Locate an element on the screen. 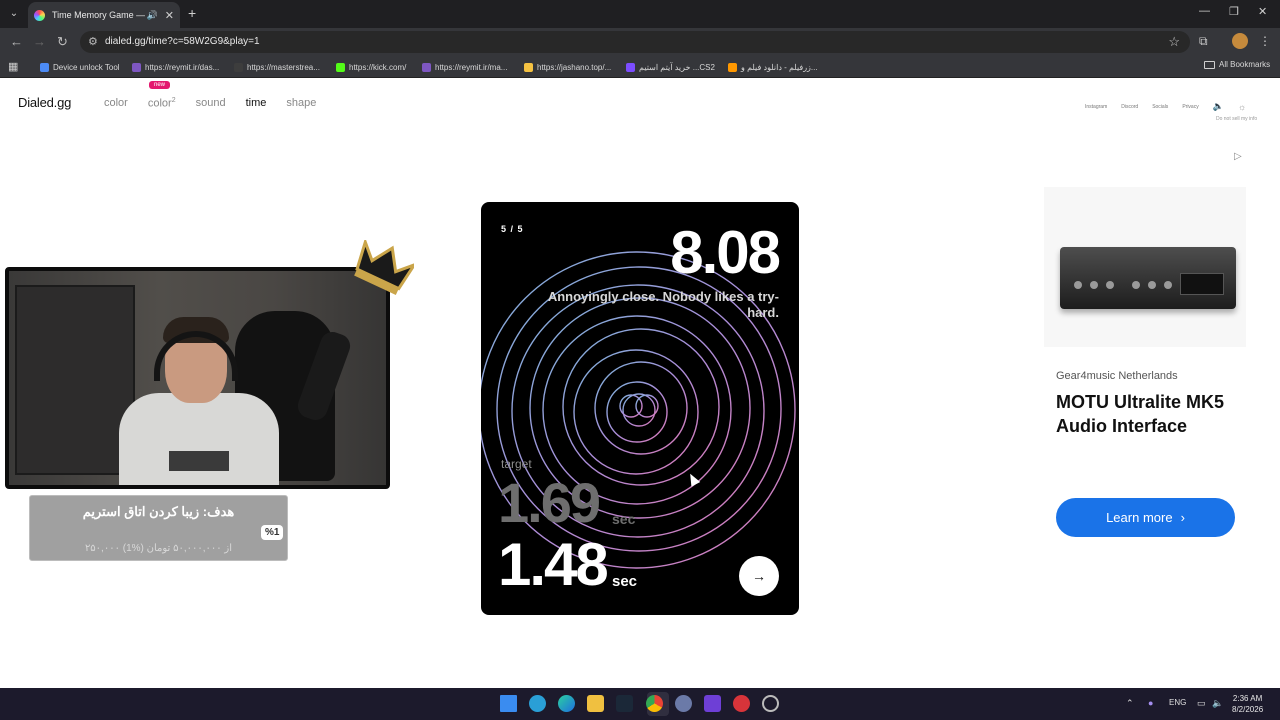 This screenshot has height=720, width=1280. ad-advertiser: Gear4music Netherlands is located at coordinates (1117, 376).